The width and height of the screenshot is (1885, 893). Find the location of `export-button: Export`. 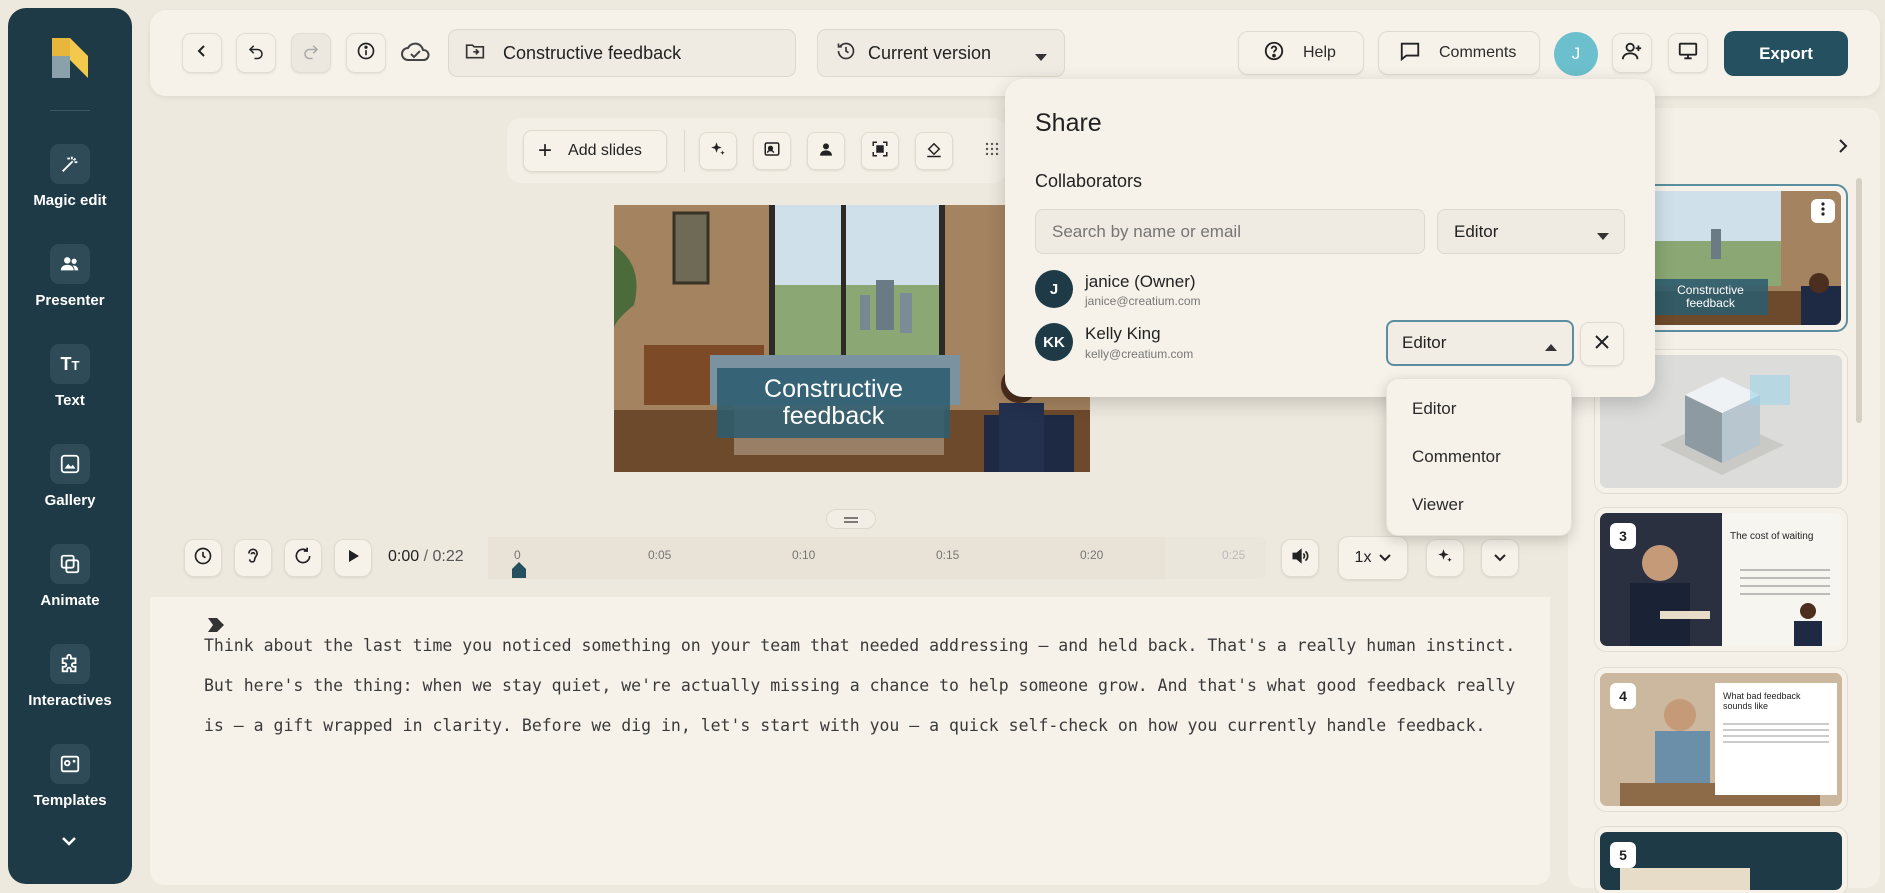

export-button: Export is located at coordinates (1786, 53).